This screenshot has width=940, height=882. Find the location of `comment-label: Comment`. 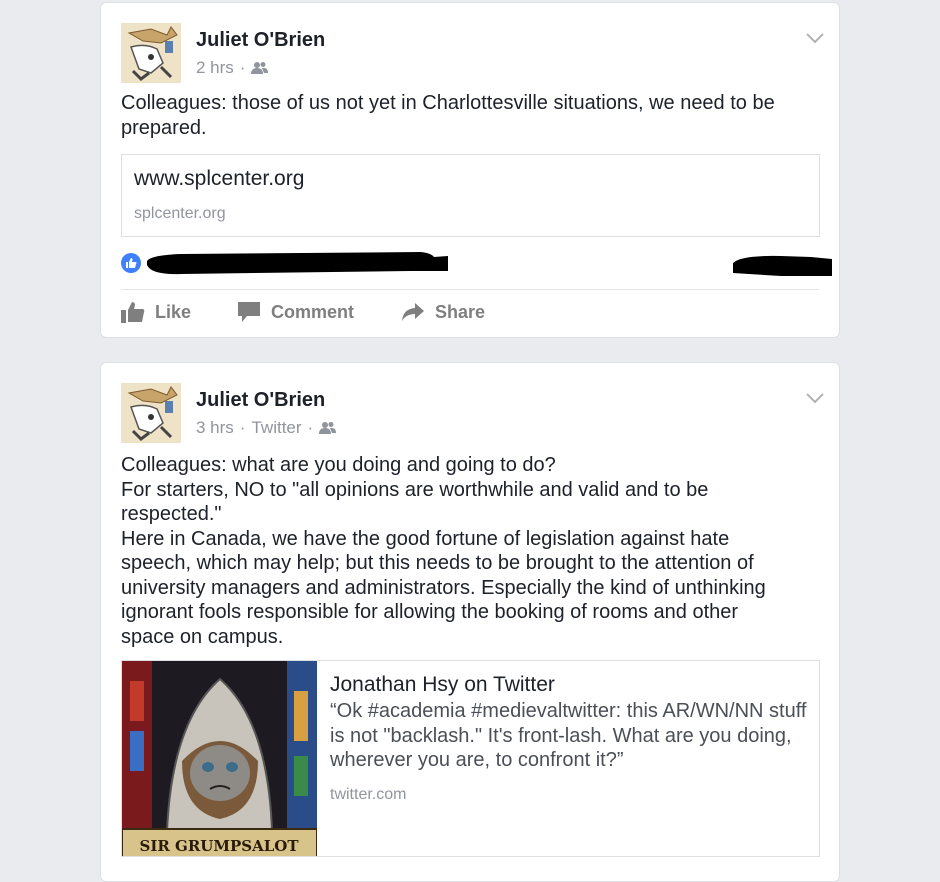

comment-label: Comment is located at coordinates (313, 311).